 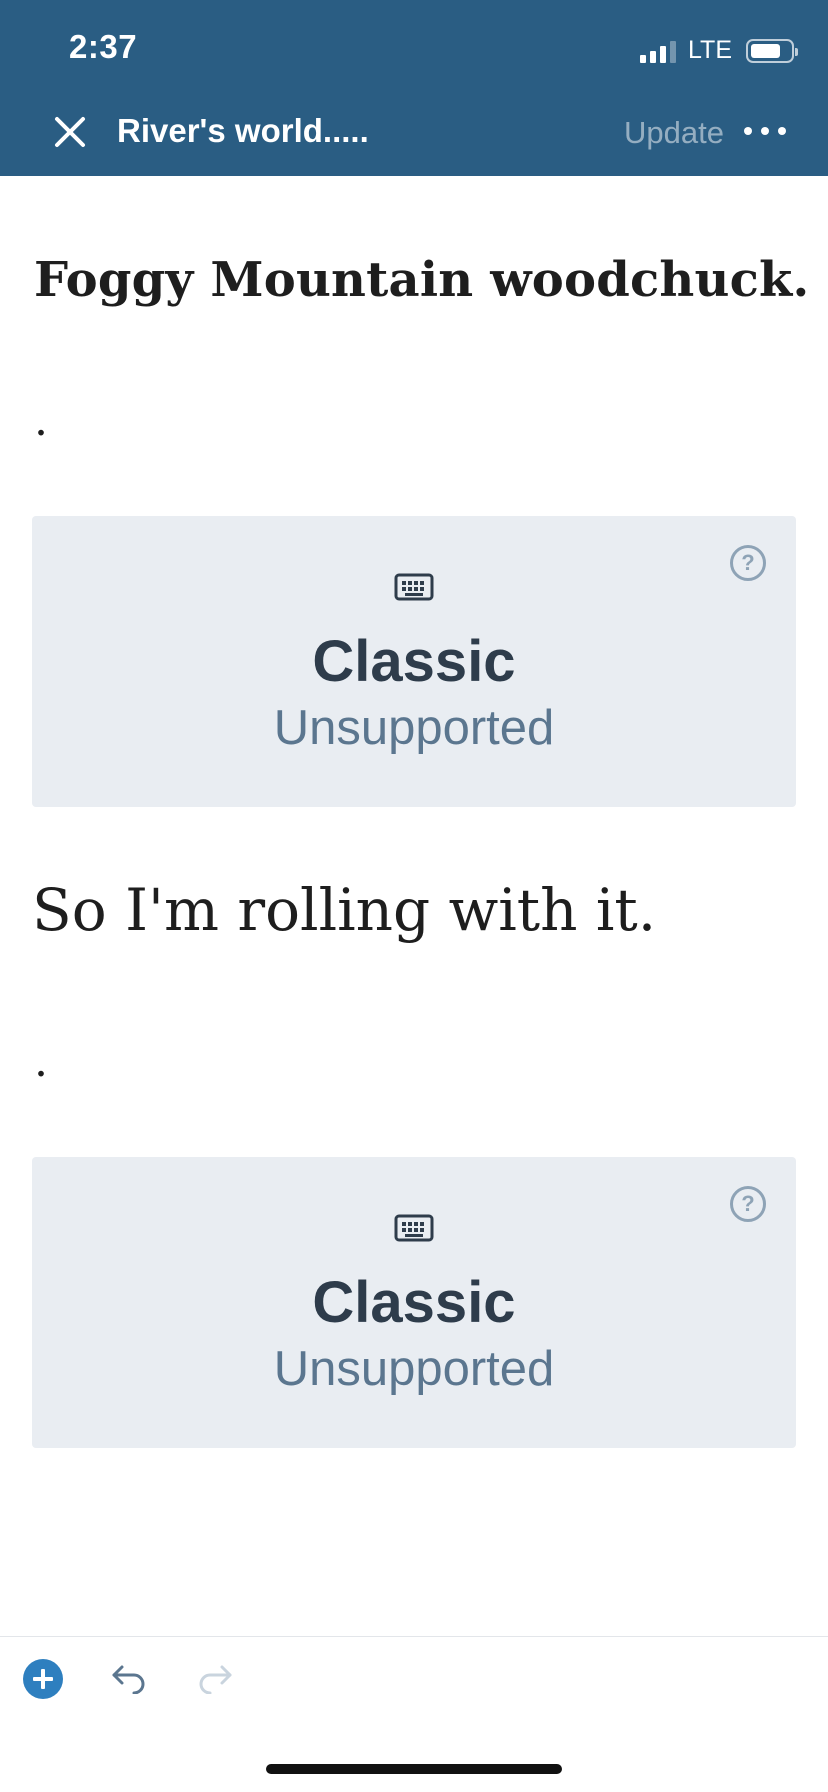 What do you see at coordinates (765, 131) in the screenshot?
I see `more-dots-icon` at bounding box center [765, 131].